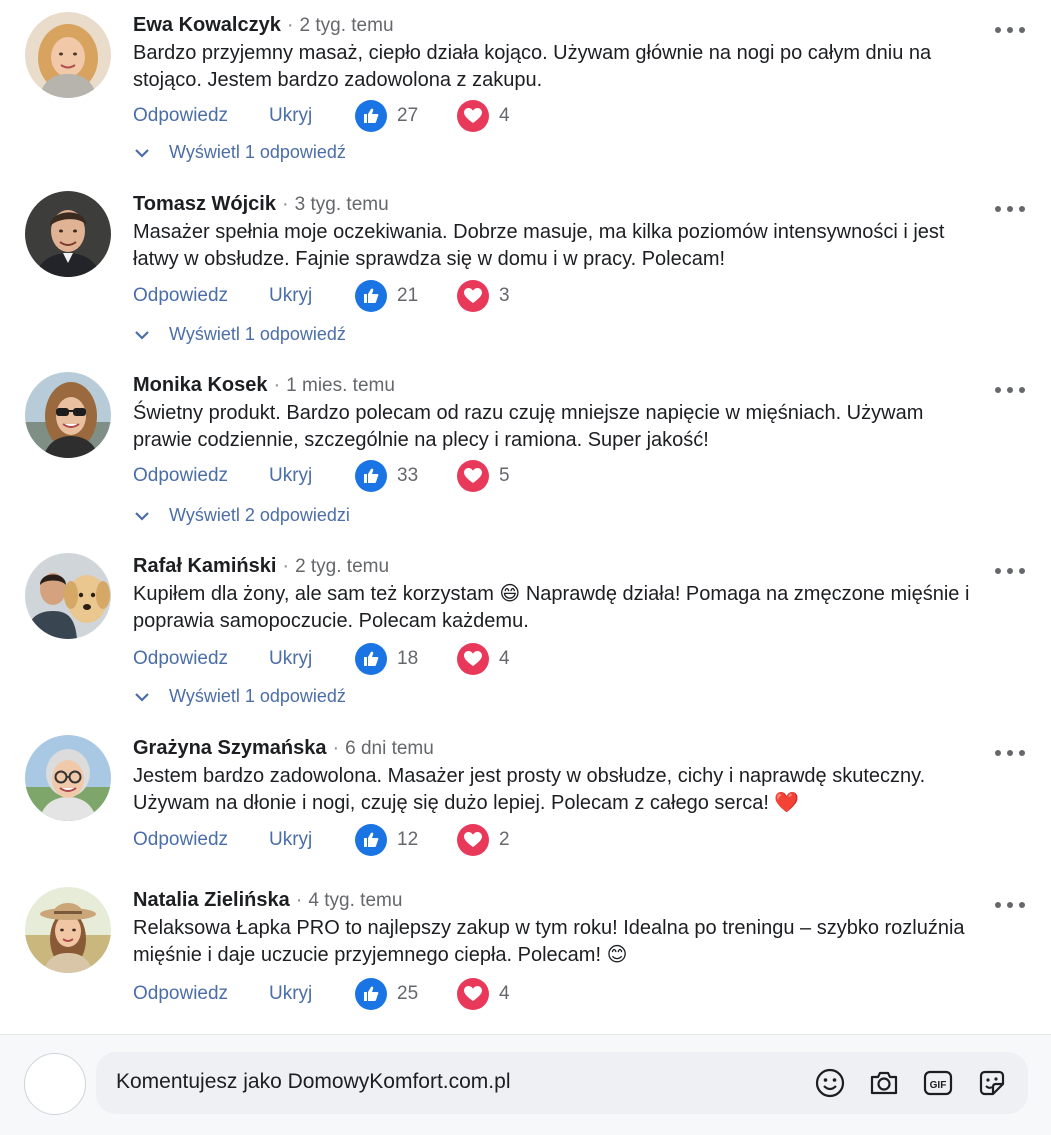  Describe the element at coordinates (830, 1083) in the screenshot. I see `emoji-icon` at that location.